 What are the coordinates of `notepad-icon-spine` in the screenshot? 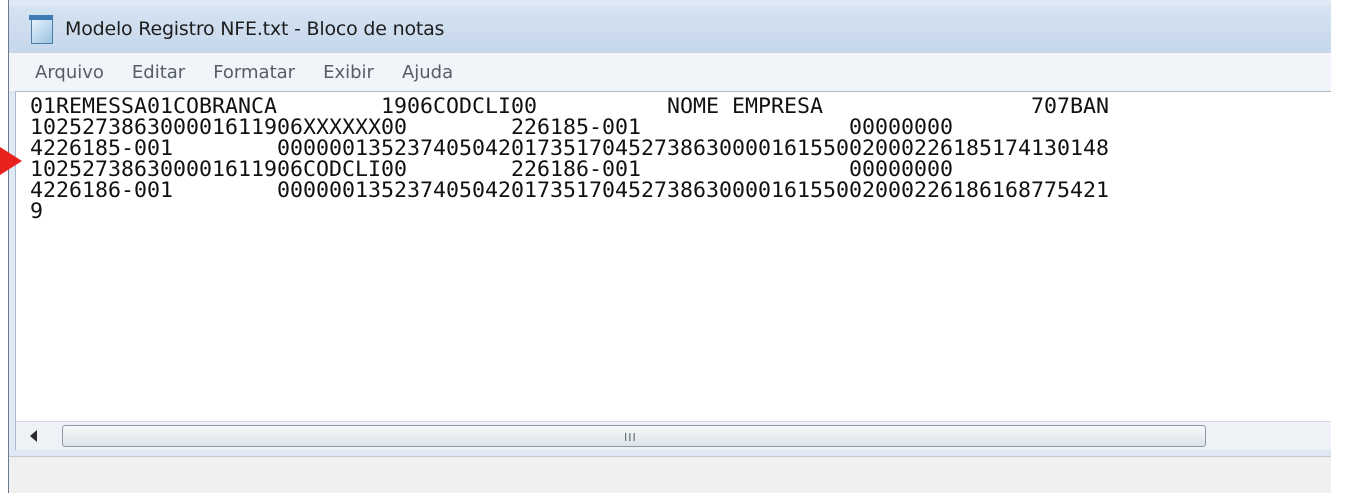 It's located at (41, 17).